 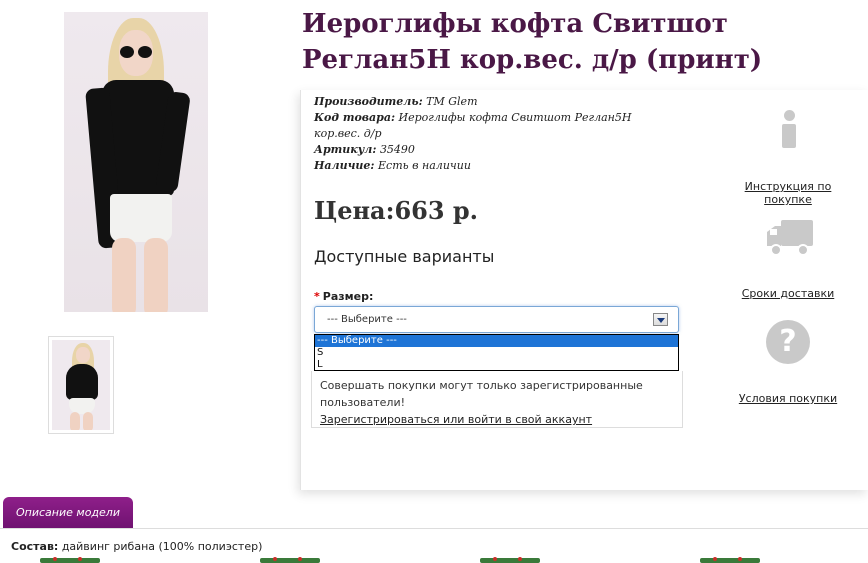 I want to click on size-dropdown-list: --- Выберите --- S L, so click(x=496, y=352).